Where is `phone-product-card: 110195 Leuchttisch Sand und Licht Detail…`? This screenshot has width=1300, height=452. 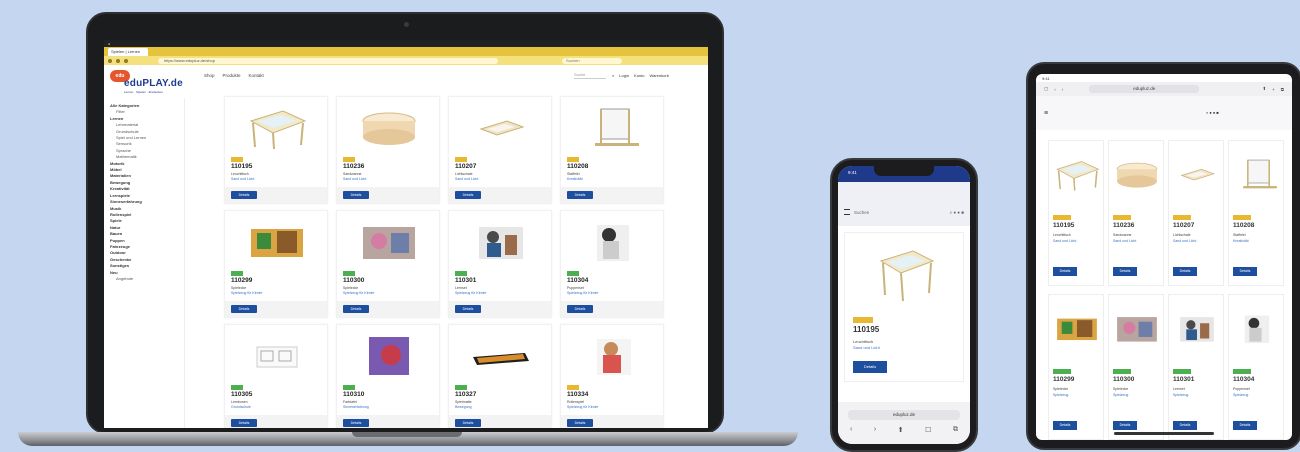 phone-product-card: 110195 Leuchttisch Sand und Licht Detail… is located at coordinates (904, 307).